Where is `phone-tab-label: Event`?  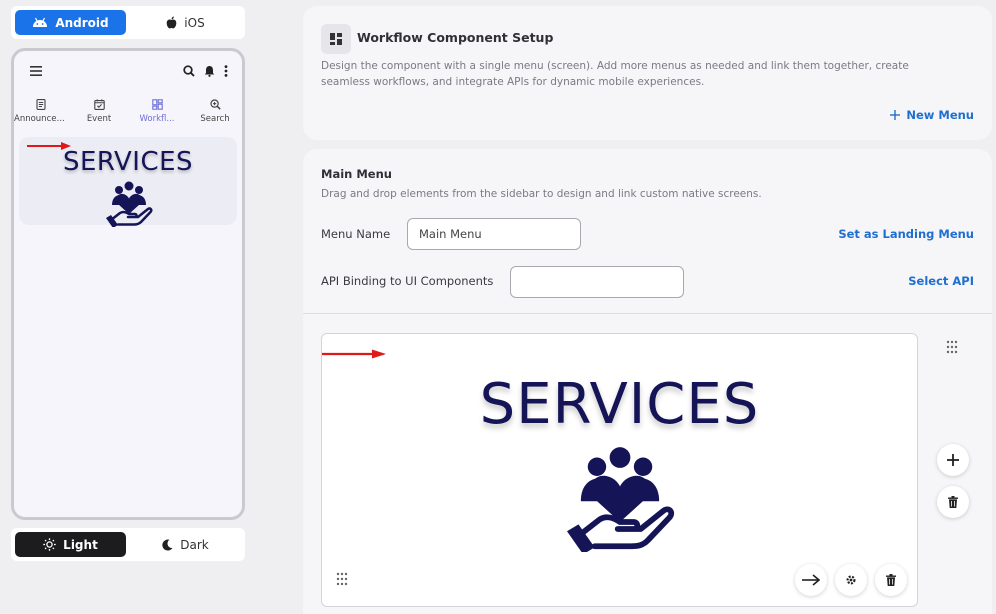 phone-tab-label: Event is located at coordinates (99, 119).